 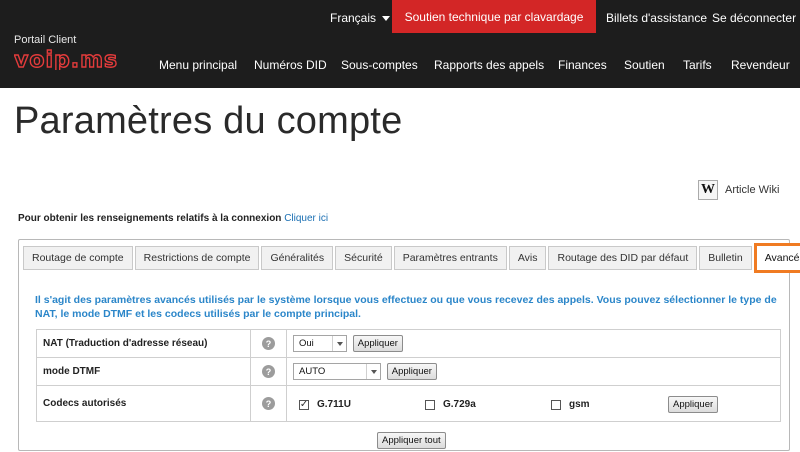 I want to click on codec-option-gsm: gsm, so click(x=570, y=404).